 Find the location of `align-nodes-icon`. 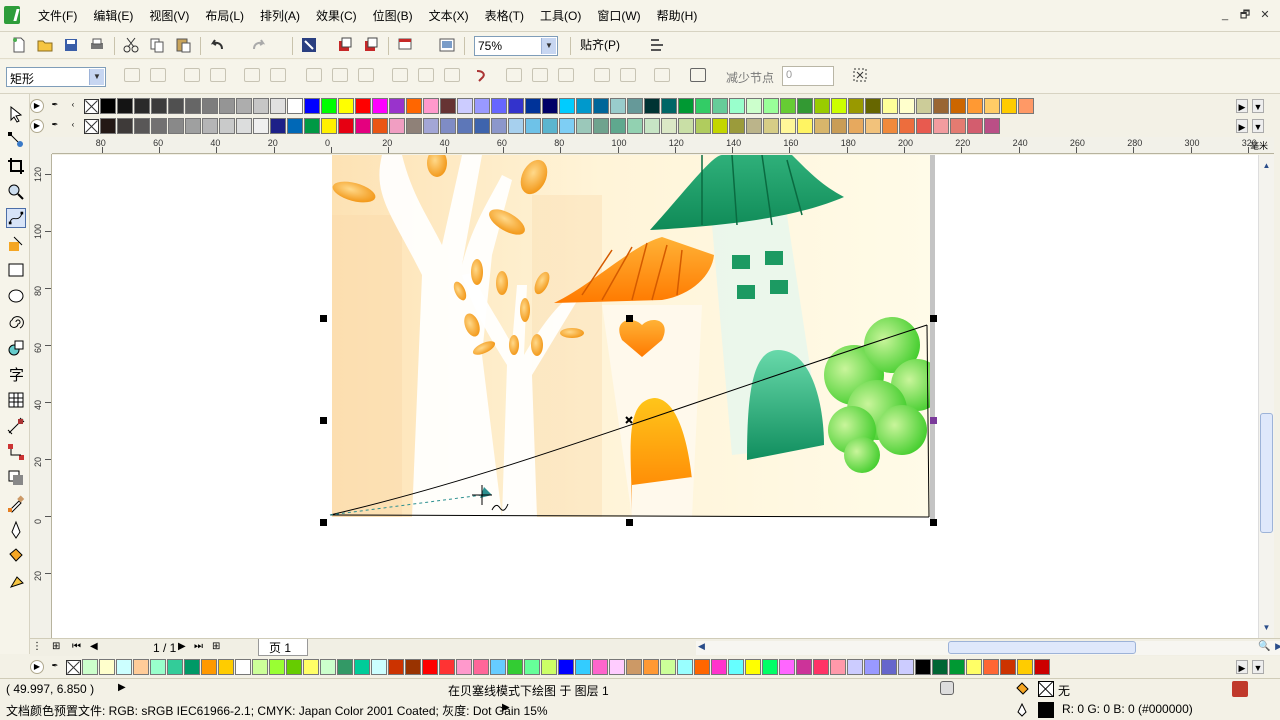

align-nodes-icon is located at coordinates (566, 75).